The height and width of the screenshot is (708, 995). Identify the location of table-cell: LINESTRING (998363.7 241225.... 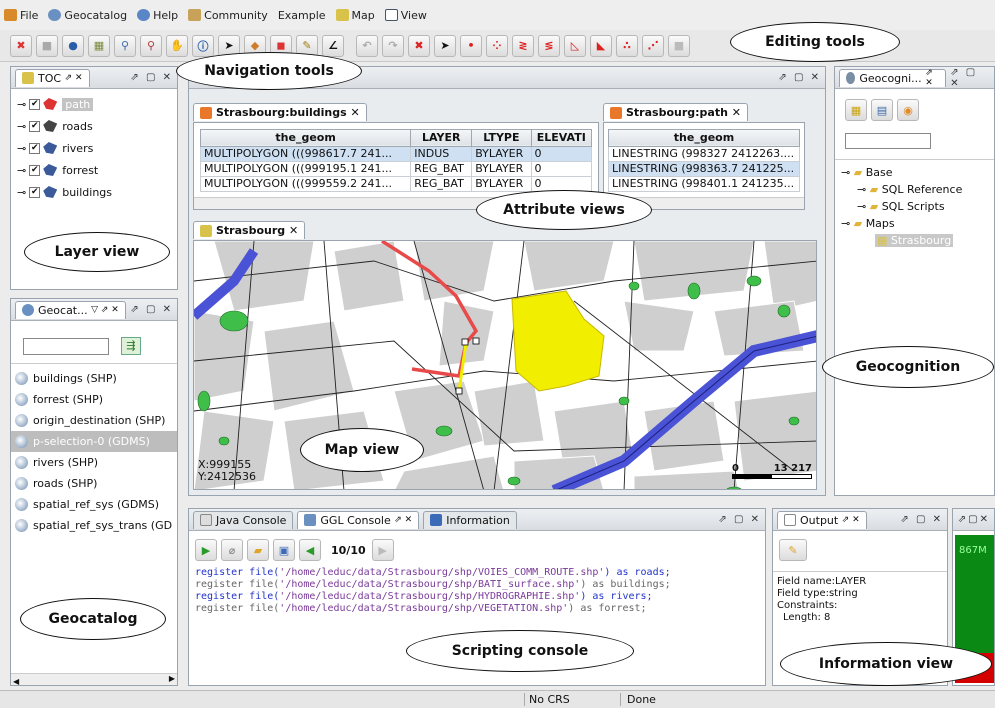
(704, 168).